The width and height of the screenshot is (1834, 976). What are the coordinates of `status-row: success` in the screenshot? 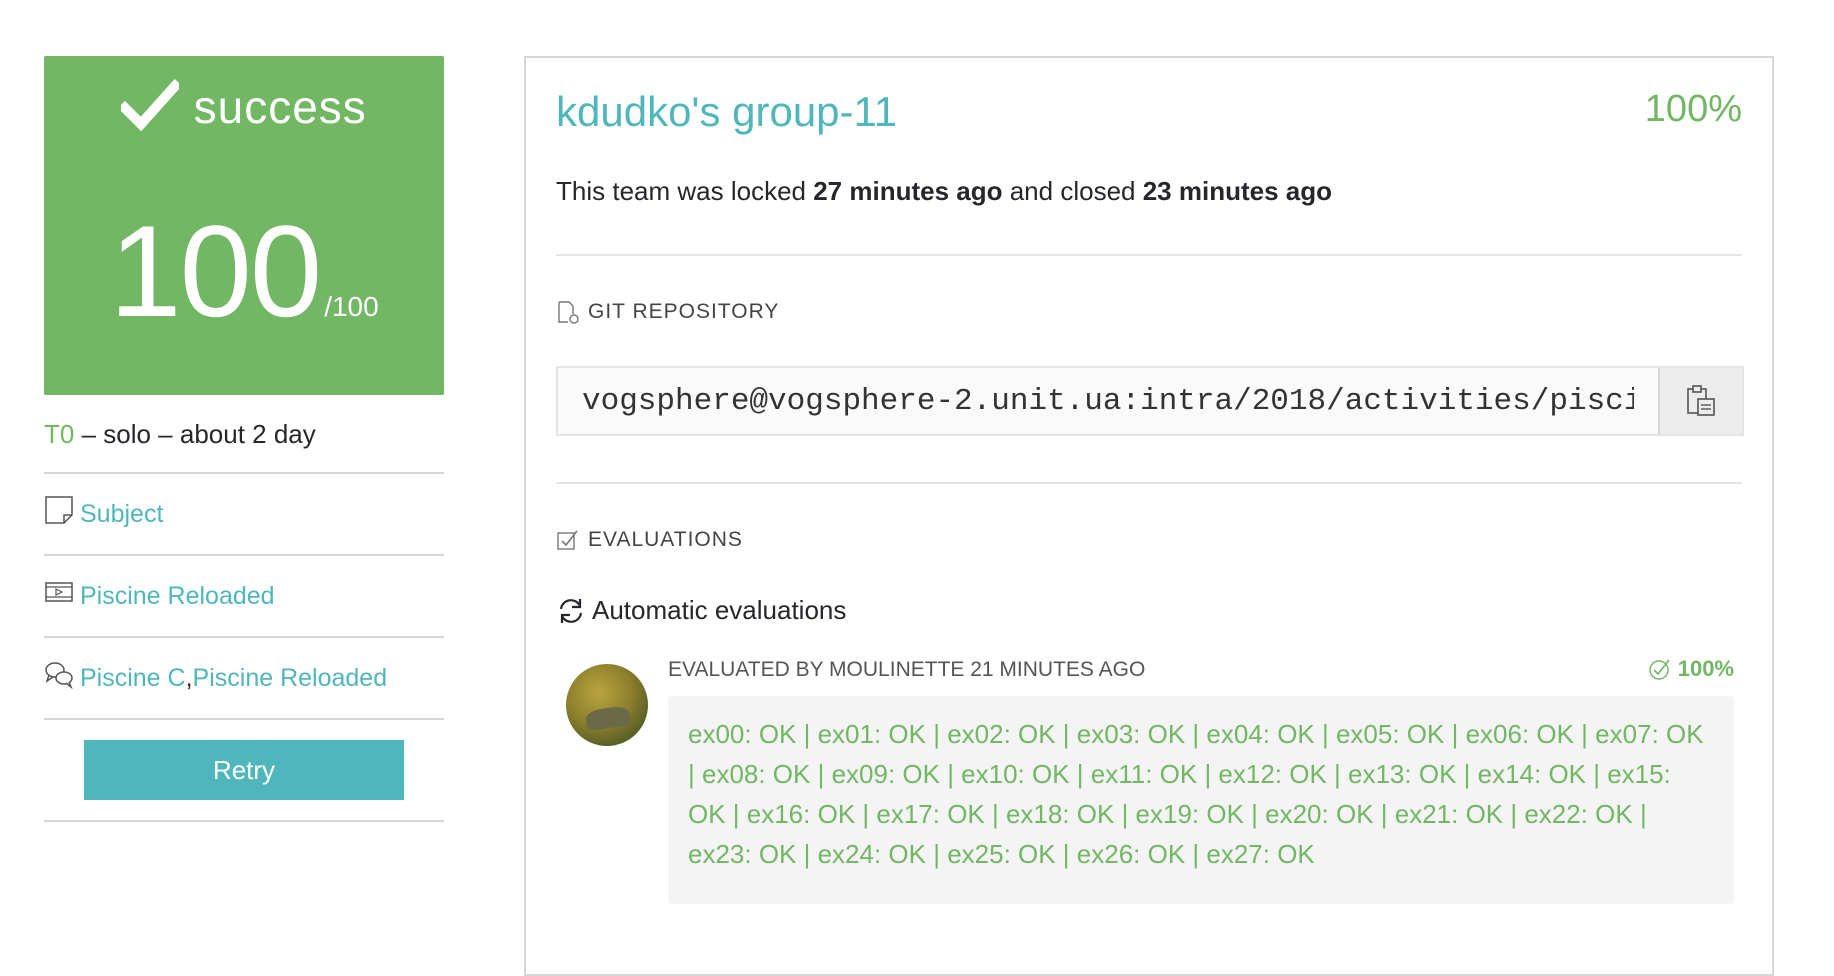 It's located at (244, 107).